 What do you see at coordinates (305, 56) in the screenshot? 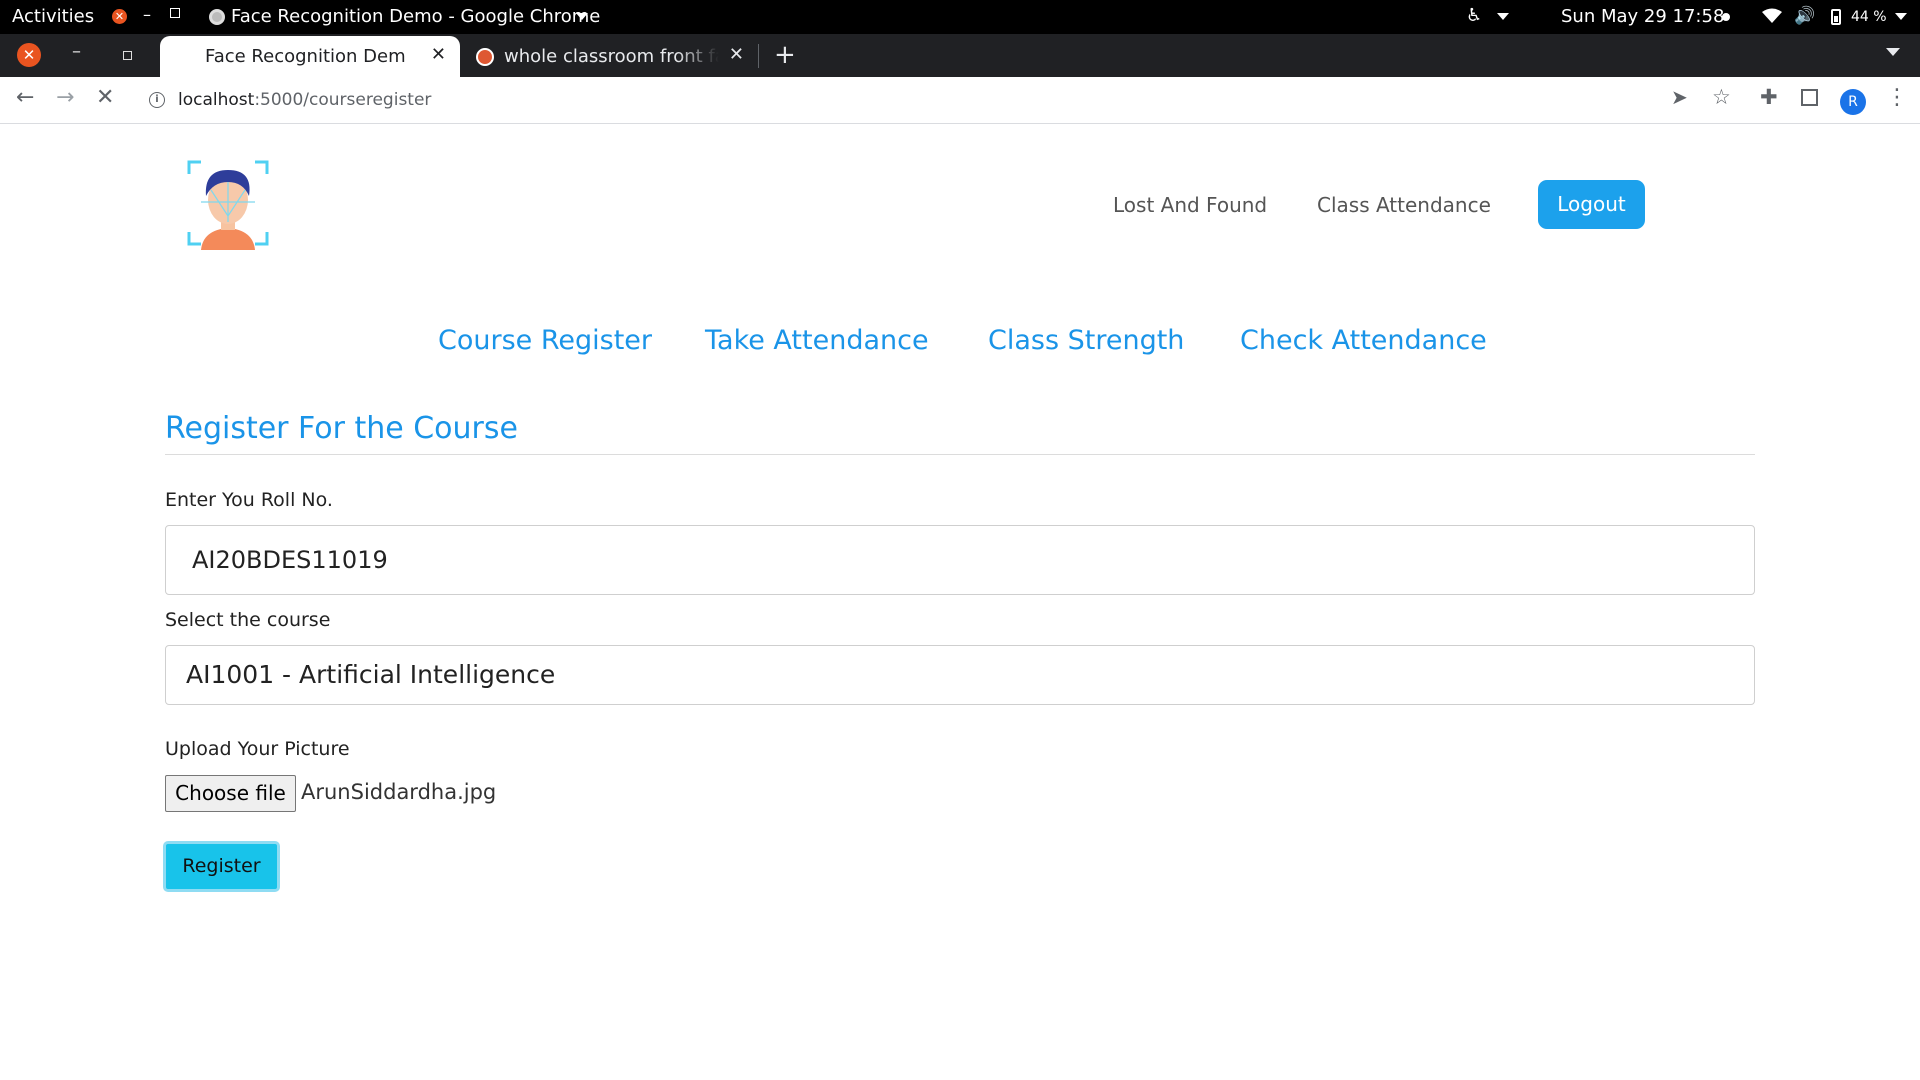
I see `tab-title: Face Recognition Demo` at bounding box center [305, 56].